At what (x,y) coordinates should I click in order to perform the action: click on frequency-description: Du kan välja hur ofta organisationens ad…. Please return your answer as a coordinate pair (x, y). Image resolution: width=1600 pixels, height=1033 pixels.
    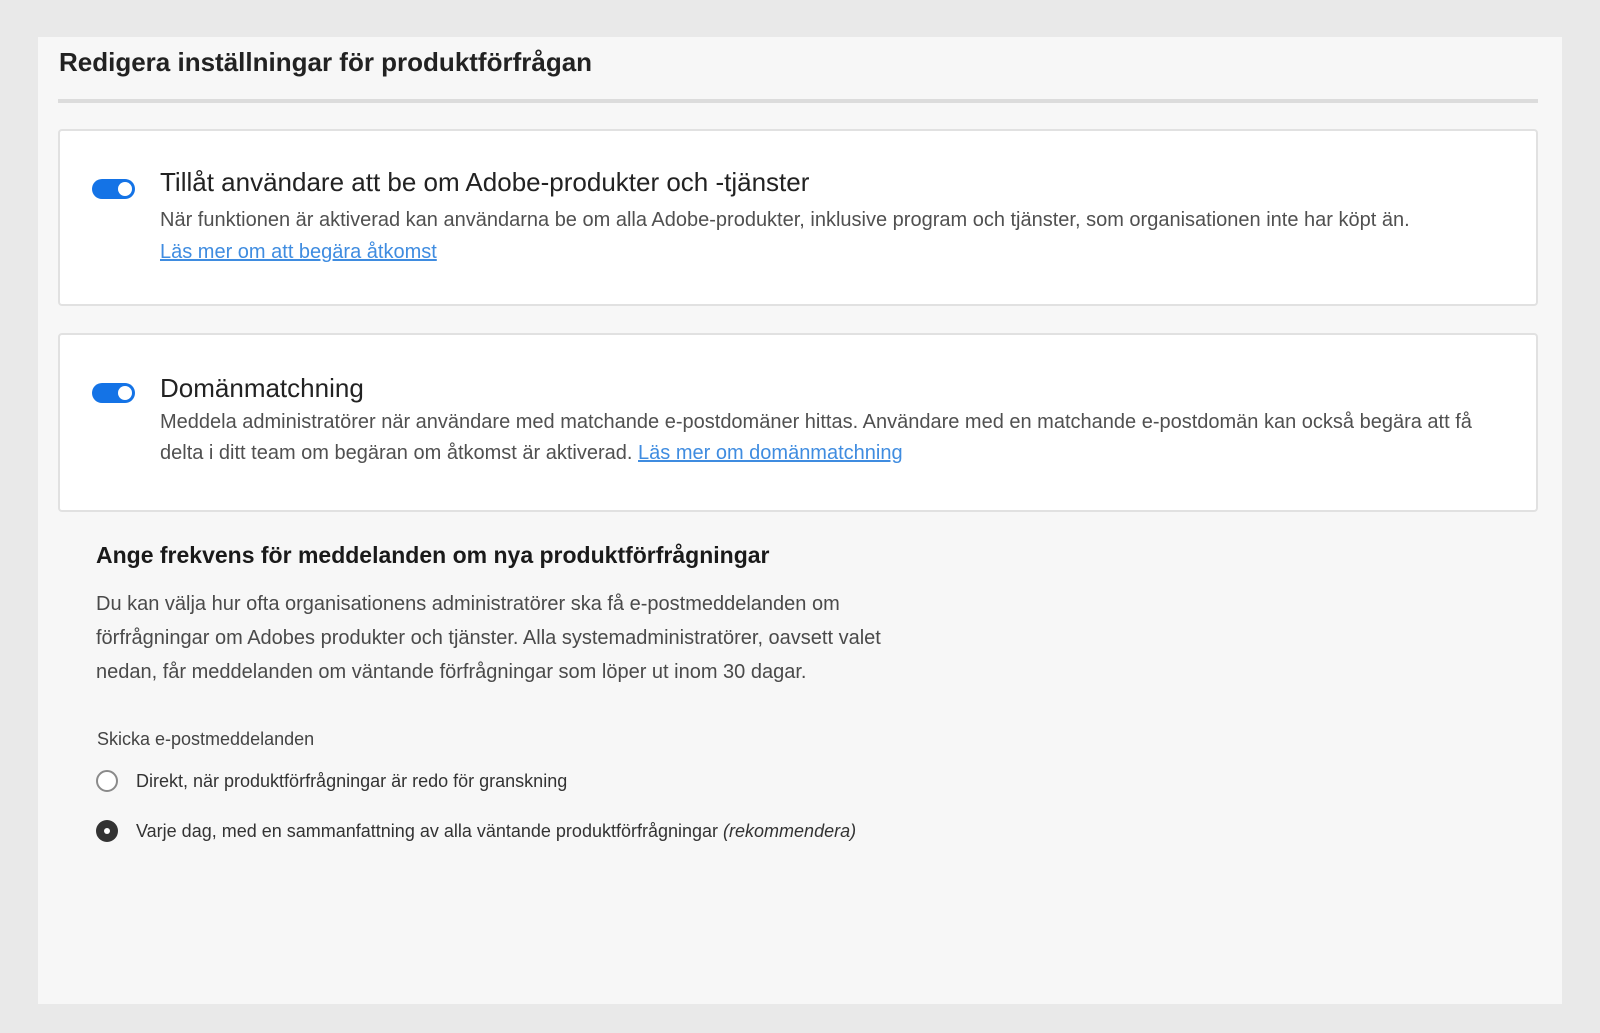
    Looking at the image, I should click on (488, 638).